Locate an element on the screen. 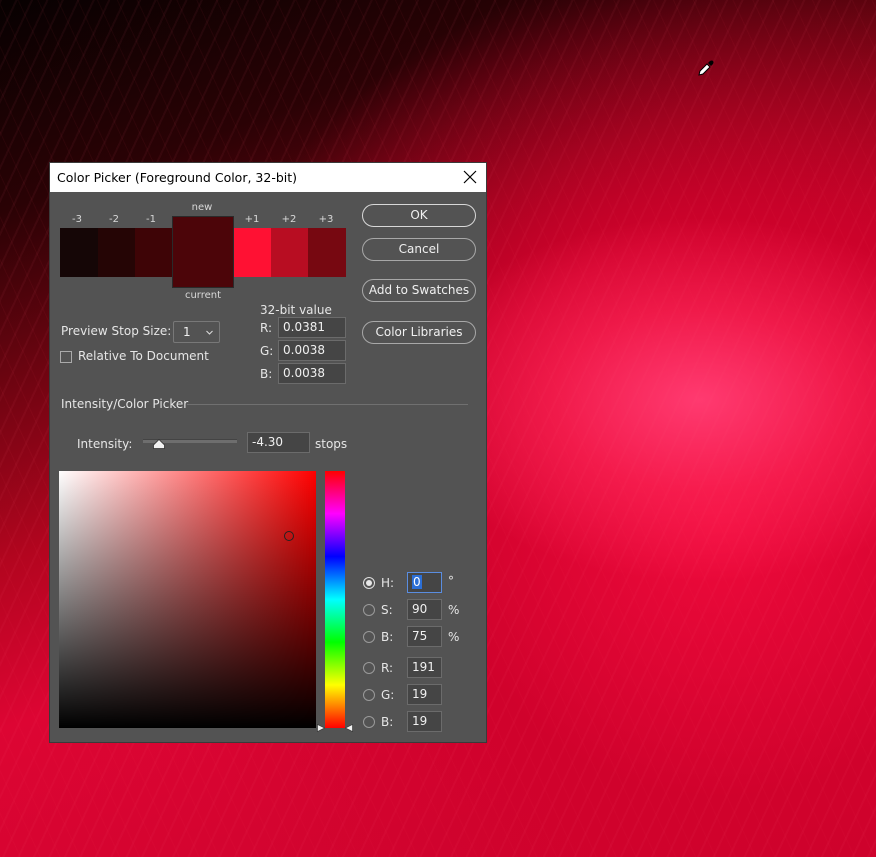  bit32-b-field: 0.0038 is located at coordinates (312, 373).